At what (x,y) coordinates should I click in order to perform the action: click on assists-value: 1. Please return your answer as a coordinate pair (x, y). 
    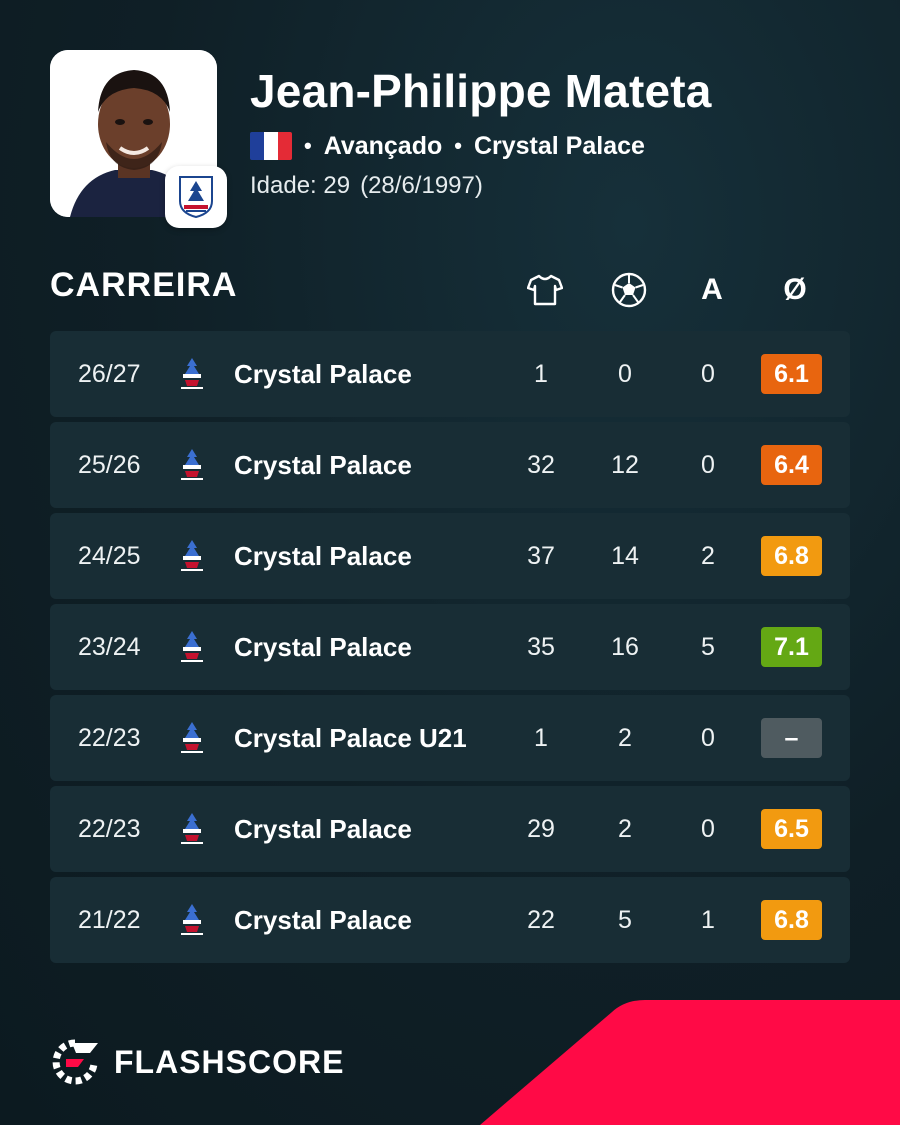
    Looking at the image, I should click on (708, 919).